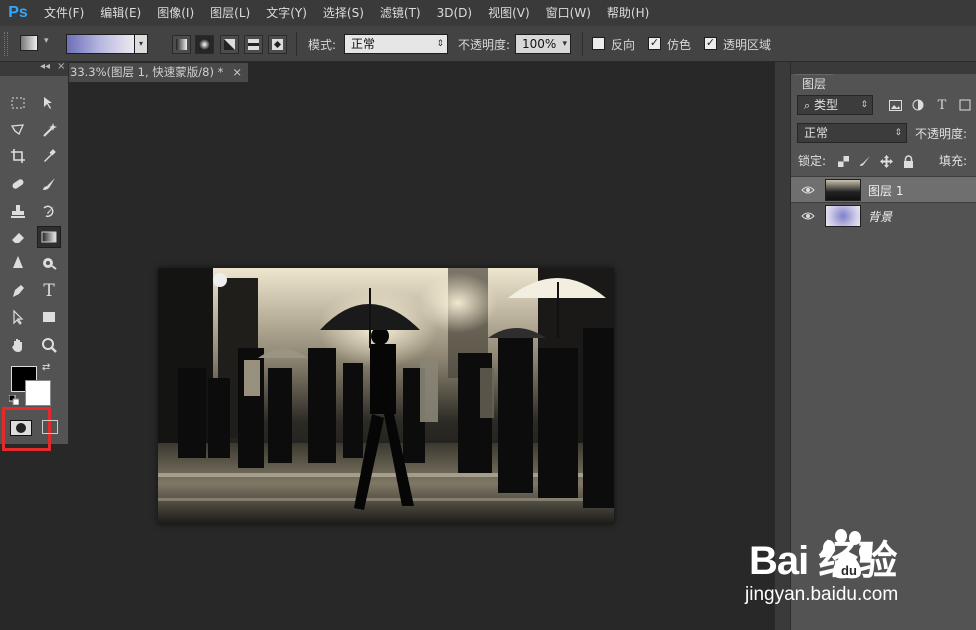  I want to click on linear-gradient-button, so click(181, 44).